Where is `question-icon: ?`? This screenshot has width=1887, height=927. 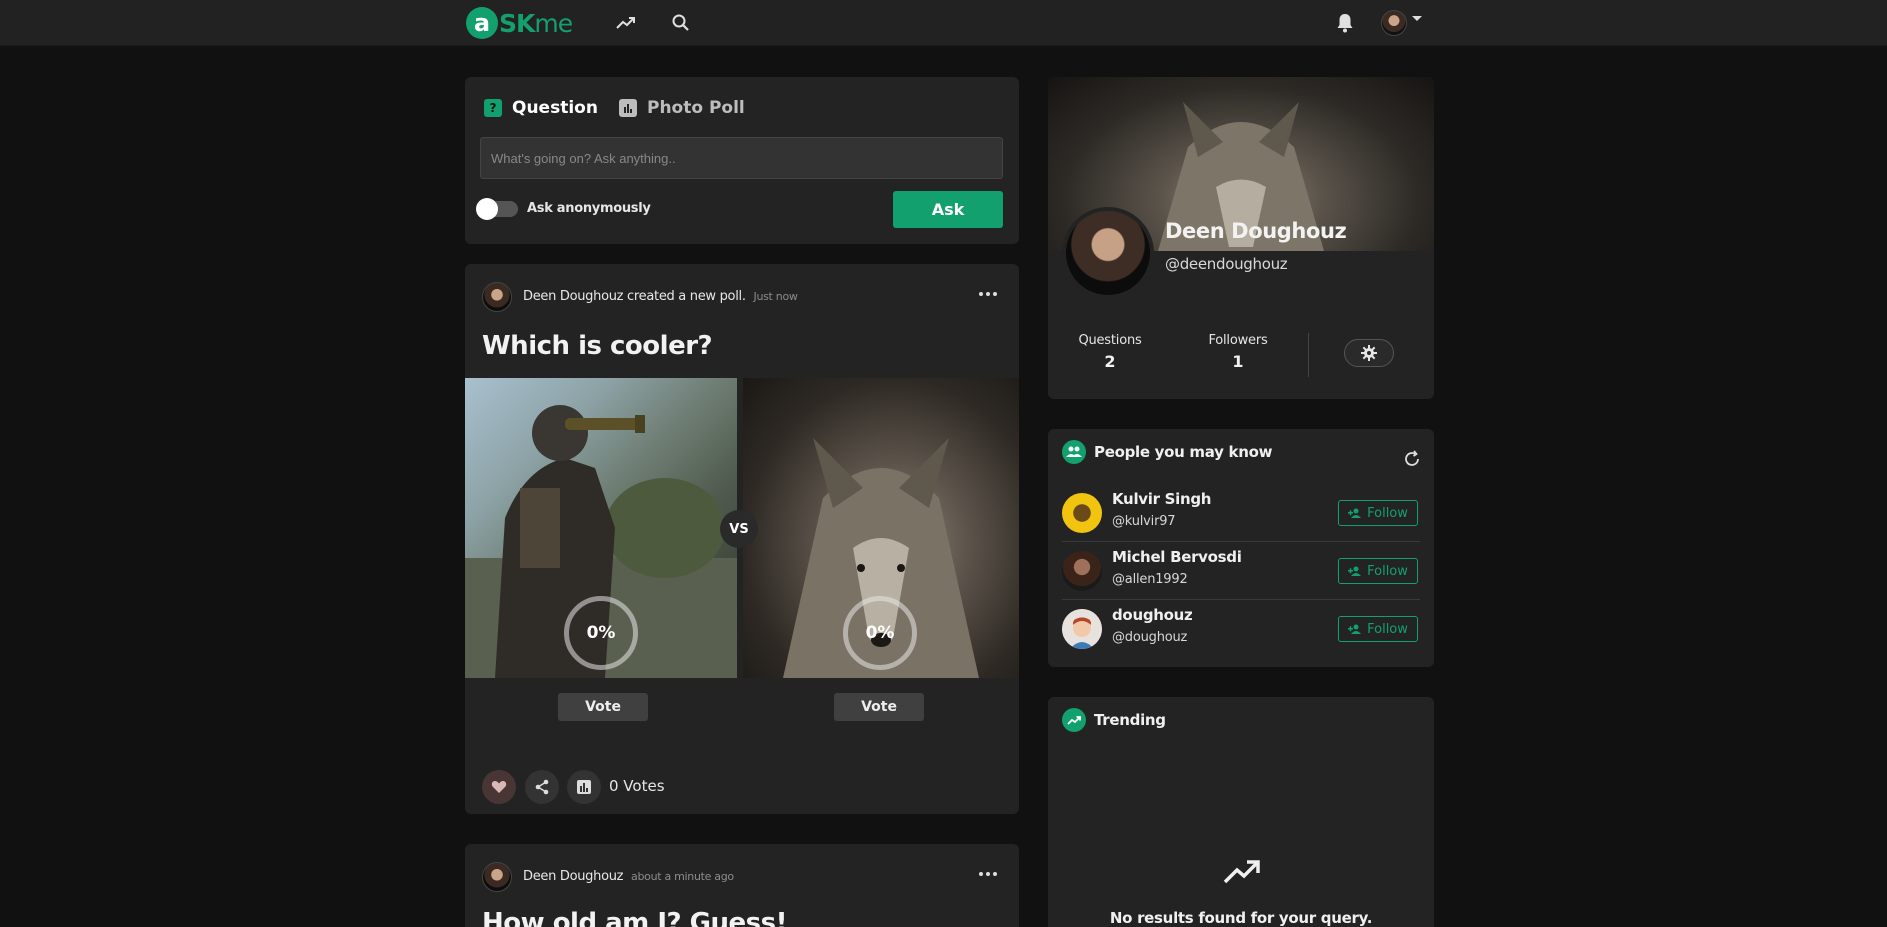
question-icon: ? is located at coordinates (493, 108).